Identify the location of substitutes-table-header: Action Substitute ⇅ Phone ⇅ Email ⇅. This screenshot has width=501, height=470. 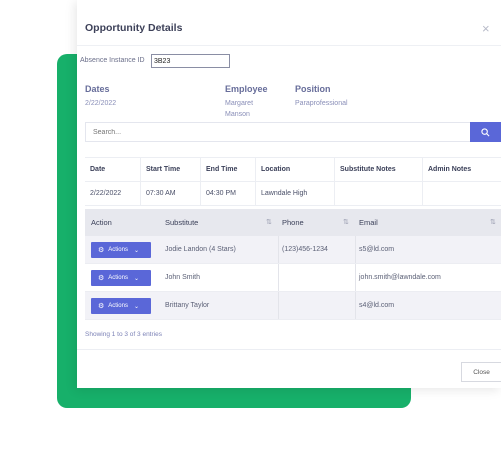
(293, 222).